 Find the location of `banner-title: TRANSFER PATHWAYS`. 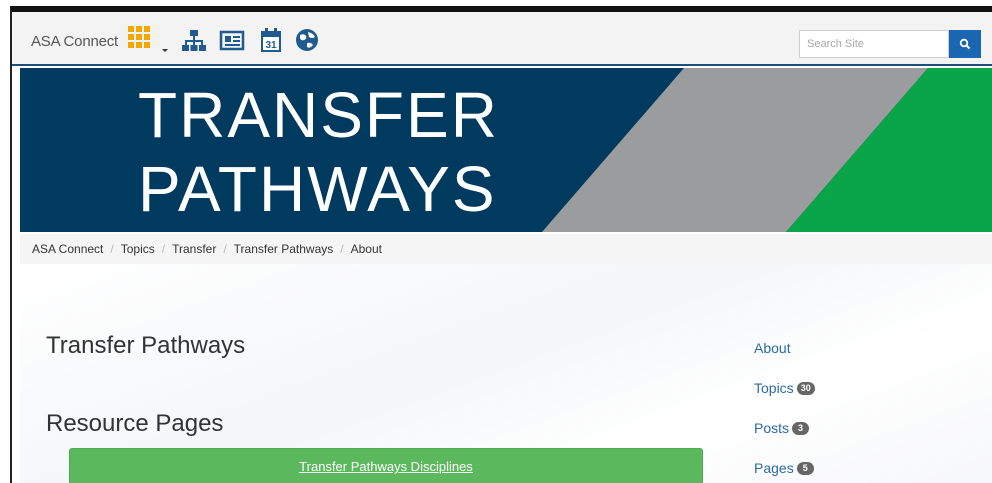

banner-title: TRANSFER PATHWAYS is located at coordinates (318, 152).